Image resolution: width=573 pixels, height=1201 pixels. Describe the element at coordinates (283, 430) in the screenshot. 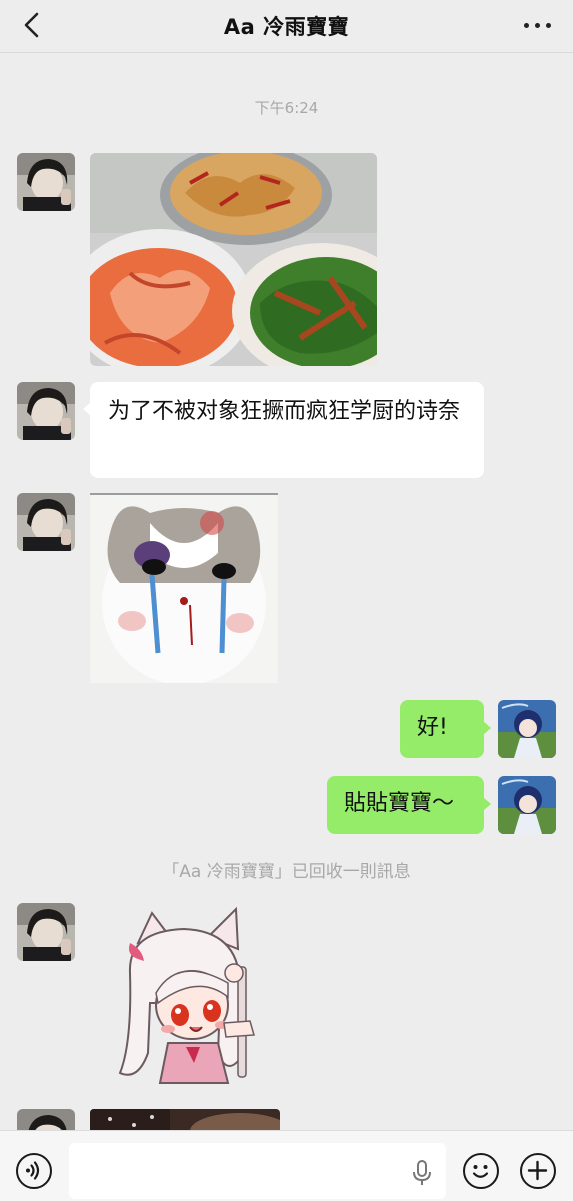

I see `text-message-bubble: 为了不被对象狂撅而疯狂学厨的诗奈` at that location.